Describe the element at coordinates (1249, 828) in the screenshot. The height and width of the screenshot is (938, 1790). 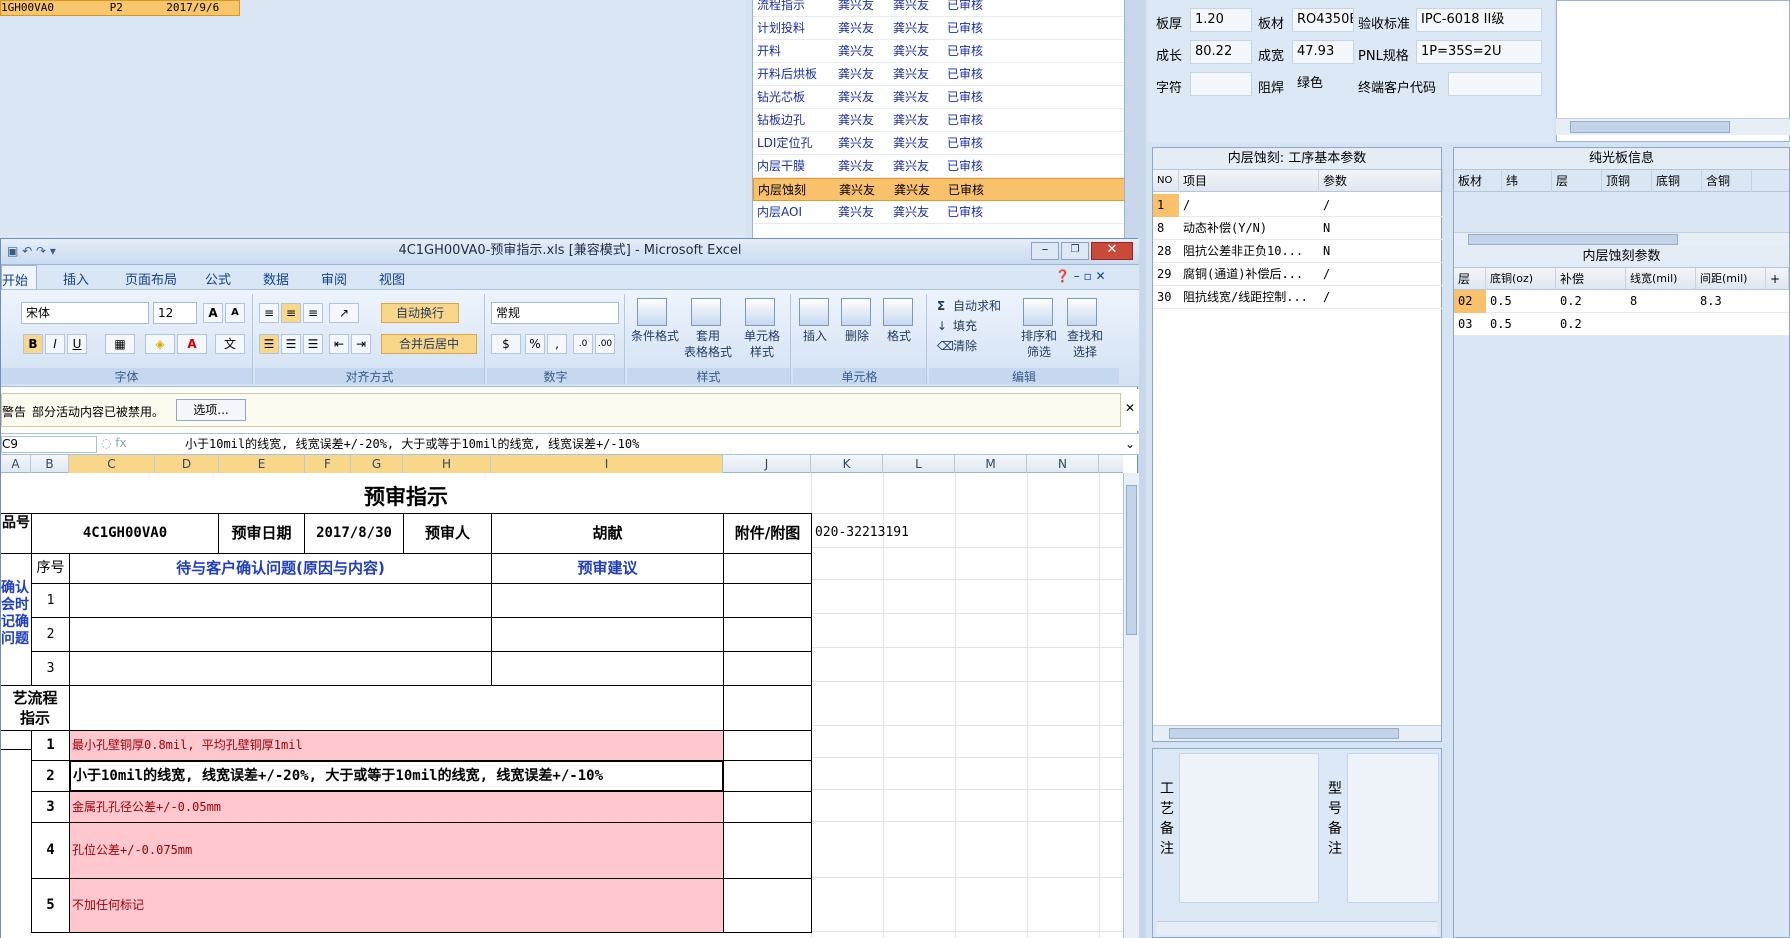
I see `process-remark-field` at that location.